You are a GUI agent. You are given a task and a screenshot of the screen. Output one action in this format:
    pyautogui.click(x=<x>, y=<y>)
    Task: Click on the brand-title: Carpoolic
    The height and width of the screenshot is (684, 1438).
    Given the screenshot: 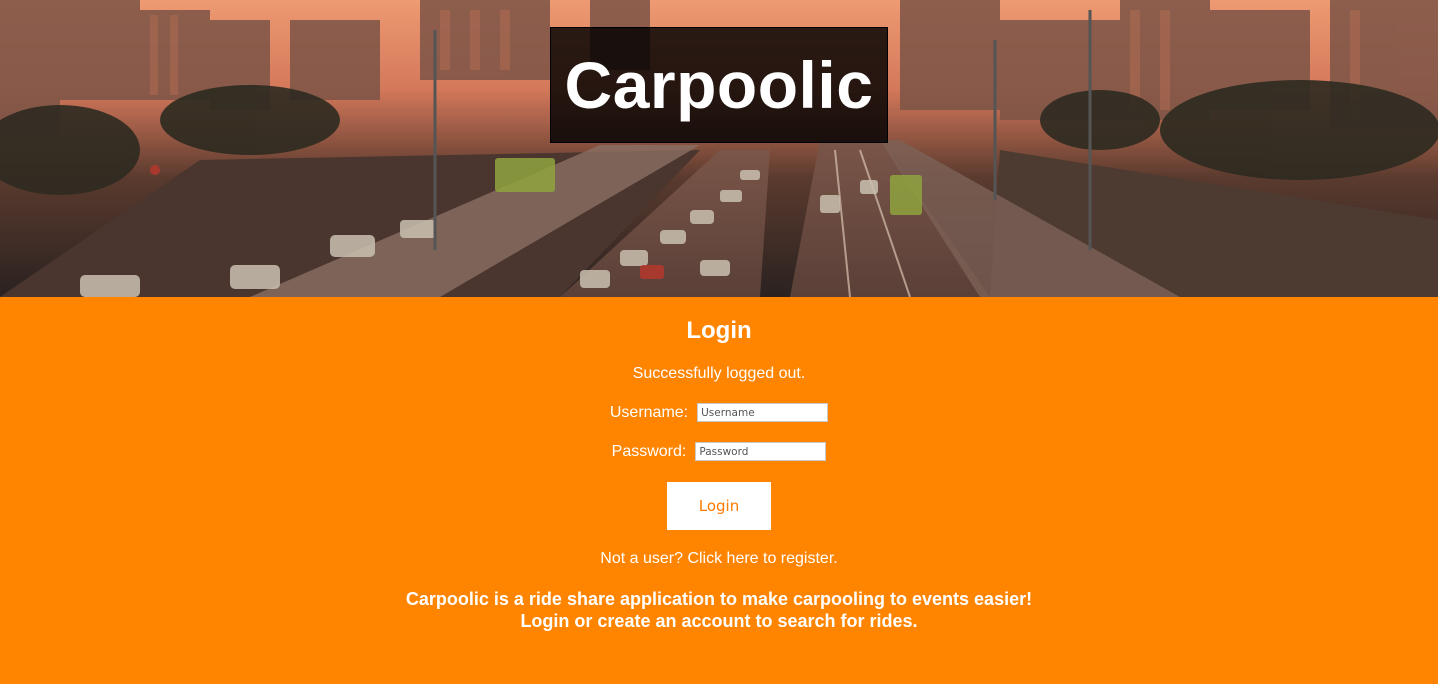 What is the action you would take?
    pyautogui.click(x=719, y=85)
    